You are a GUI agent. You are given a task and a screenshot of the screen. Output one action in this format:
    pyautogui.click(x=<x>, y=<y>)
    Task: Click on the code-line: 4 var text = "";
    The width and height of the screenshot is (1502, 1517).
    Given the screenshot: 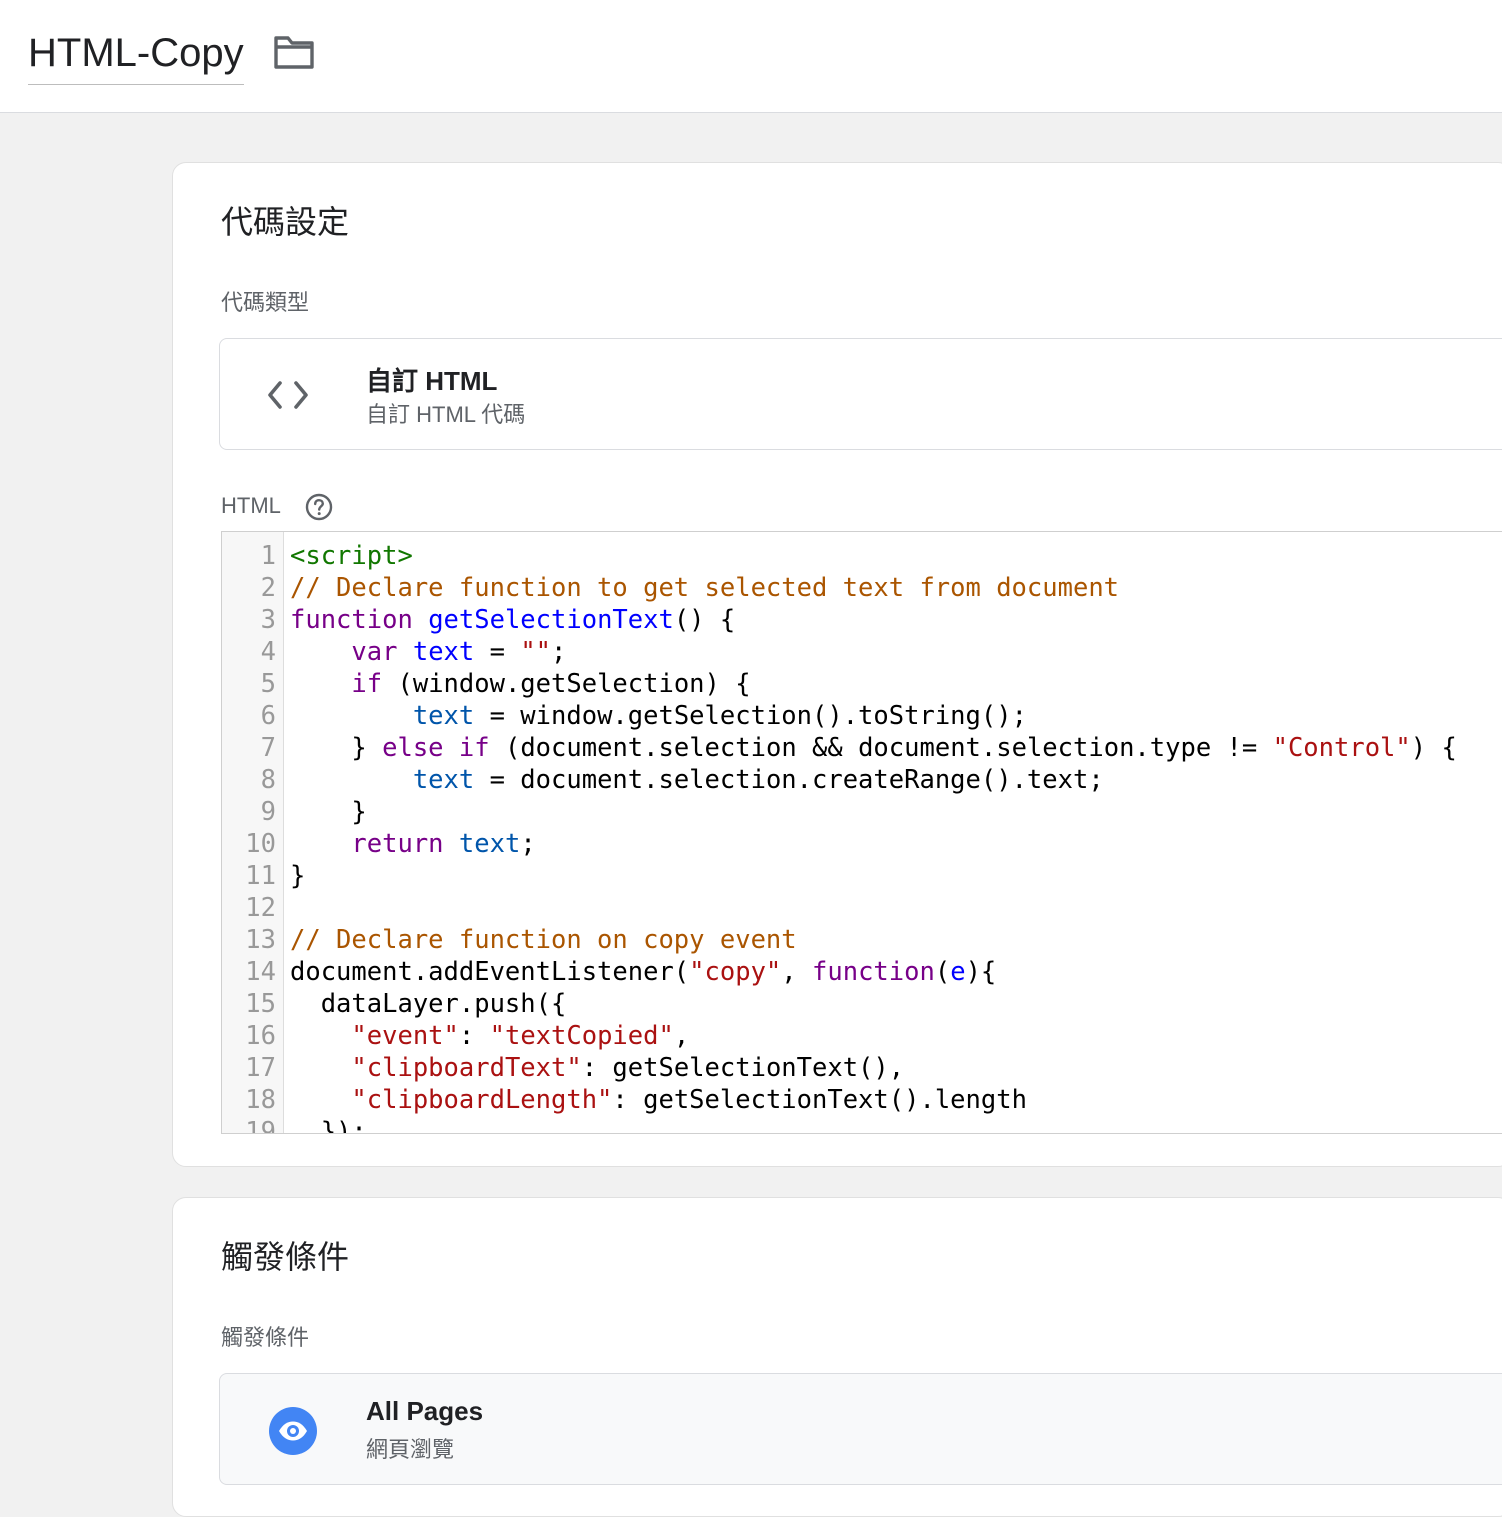 What is the action you would take?
    pyautogui.click(x=839, y=652)
    